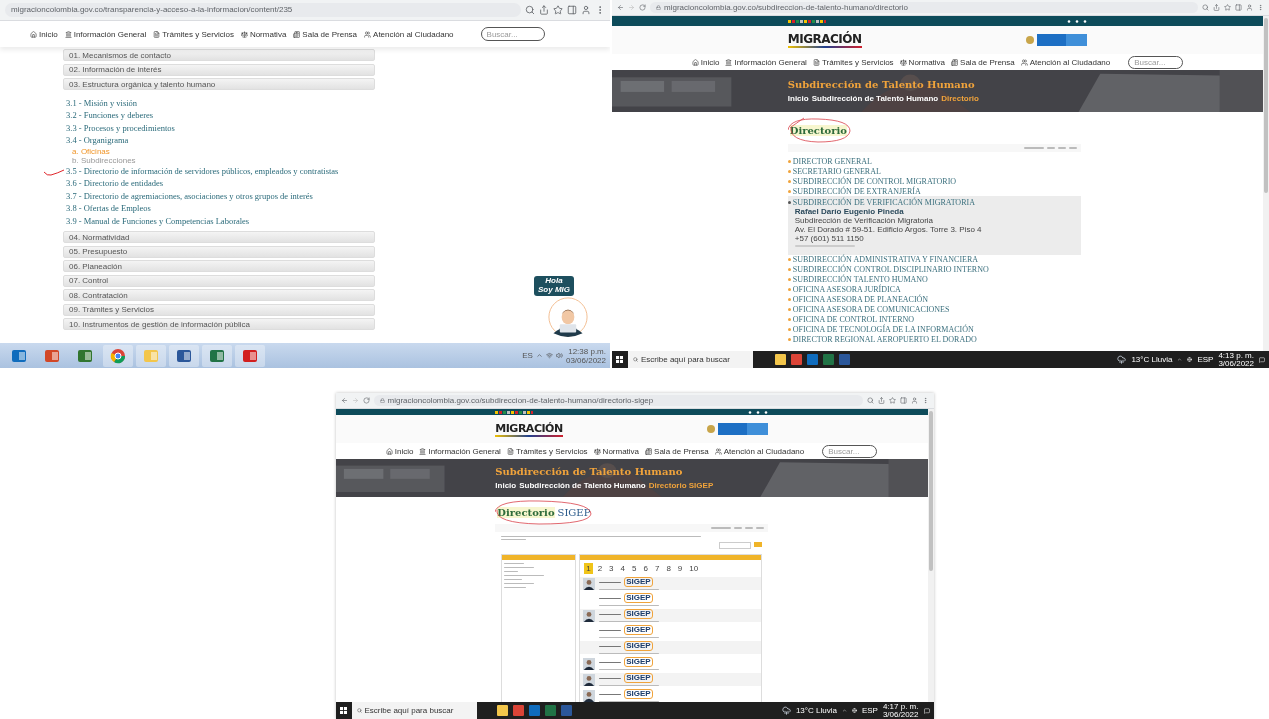 This screenshot has width=1269, height=719. What do you see at coordinates (934, 259) in the screenshot?
I see `directory-entry: SUBDIRECCIÓN ADMINISTRATIVA Y FINANCIERA` at bounding box center [934, 259].